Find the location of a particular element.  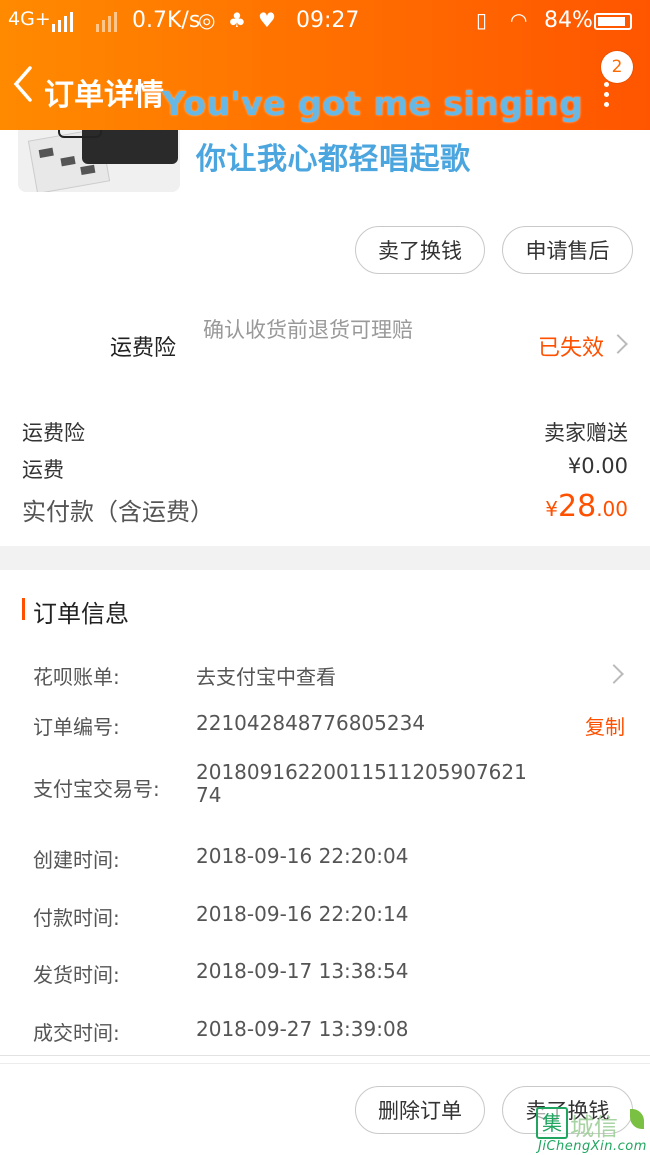

battery-percent: 84% is located at coordinates (568, 20).